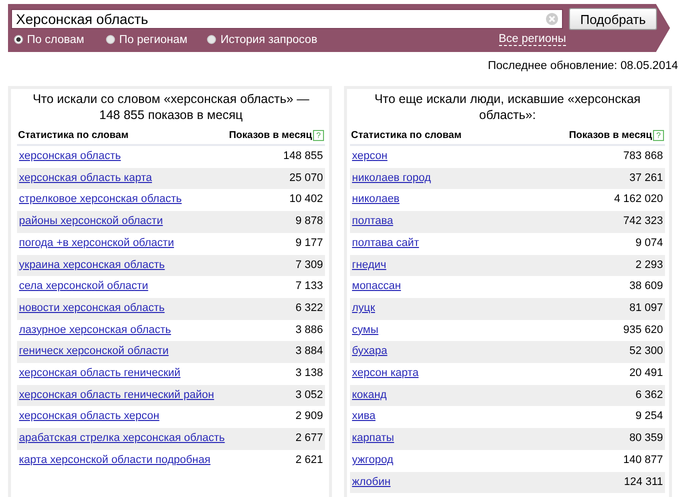 This screenshot has width=680, height=497. I want to click on impressions-count: 38 609, so click(646, 287).